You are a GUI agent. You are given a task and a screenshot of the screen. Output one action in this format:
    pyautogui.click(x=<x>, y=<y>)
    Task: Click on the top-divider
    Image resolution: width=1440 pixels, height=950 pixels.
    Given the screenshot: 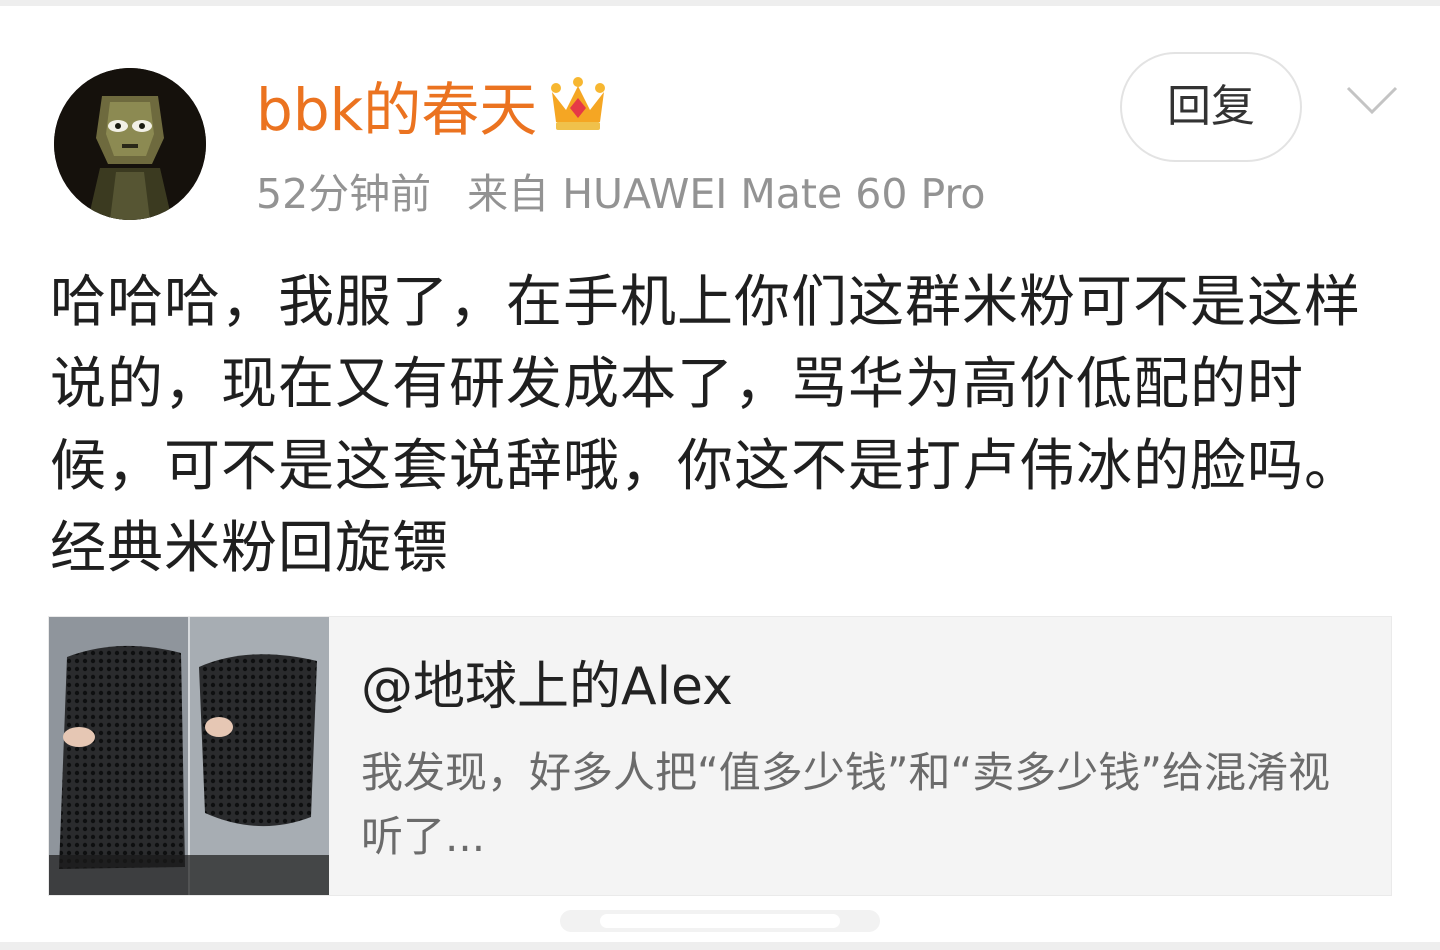 What is the action you would take?
    pyautogui.click(x=720, y=3)
    